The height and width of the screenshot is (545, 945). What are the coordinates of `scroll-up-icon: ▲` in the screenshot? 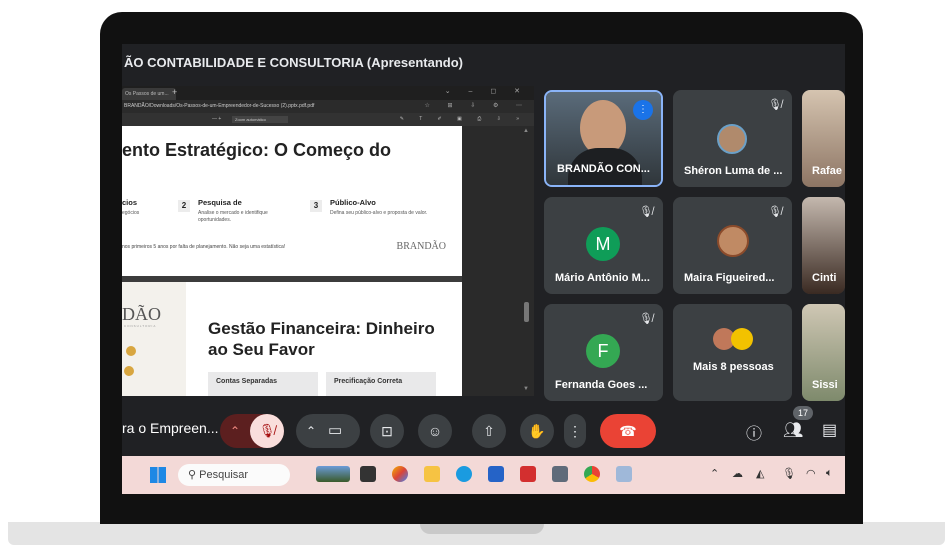 It's located at (526, 131).